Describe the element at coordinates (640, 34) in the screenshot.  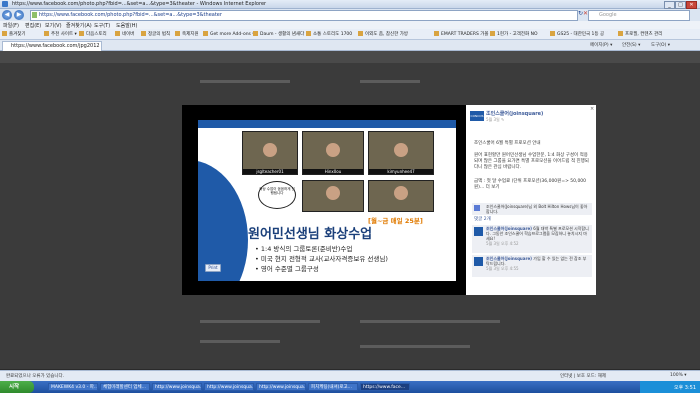
I see `favorite-link: 프로필, 컨텐츠 관리` at that location.